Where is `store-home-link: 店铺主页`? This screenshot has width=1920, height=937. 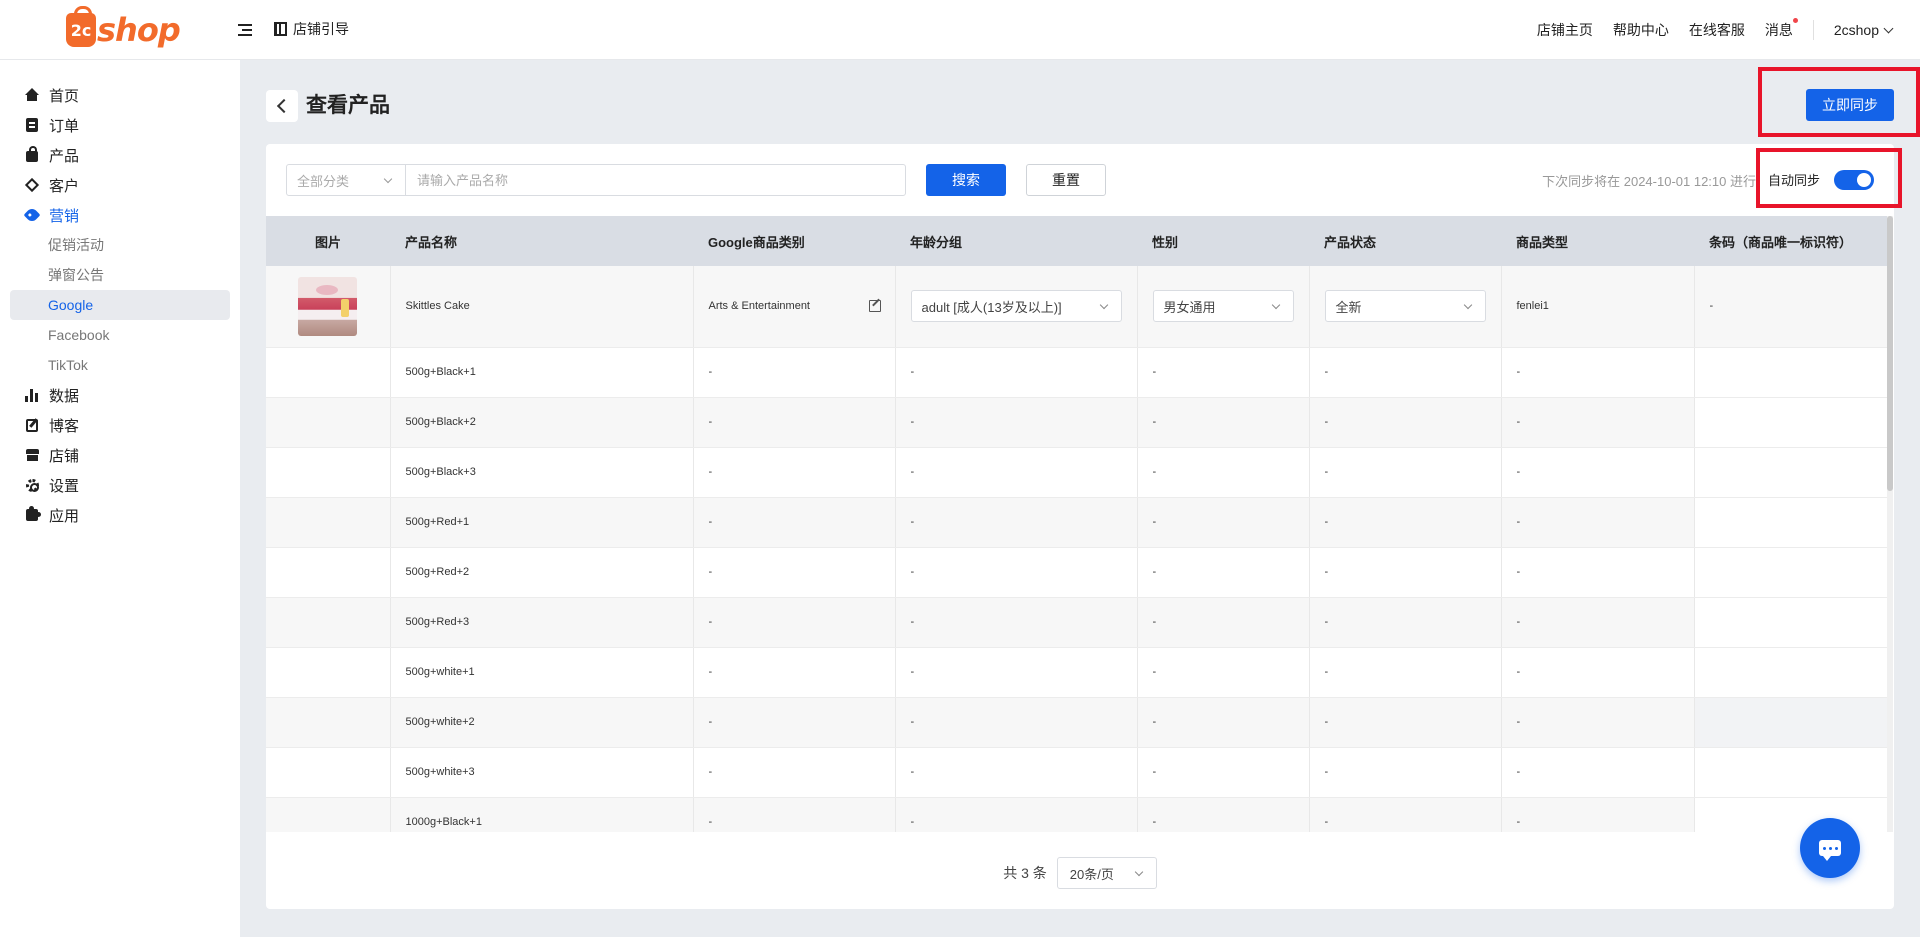
store-home-link: 店铺主页 is located at coordinates (1565, 30).